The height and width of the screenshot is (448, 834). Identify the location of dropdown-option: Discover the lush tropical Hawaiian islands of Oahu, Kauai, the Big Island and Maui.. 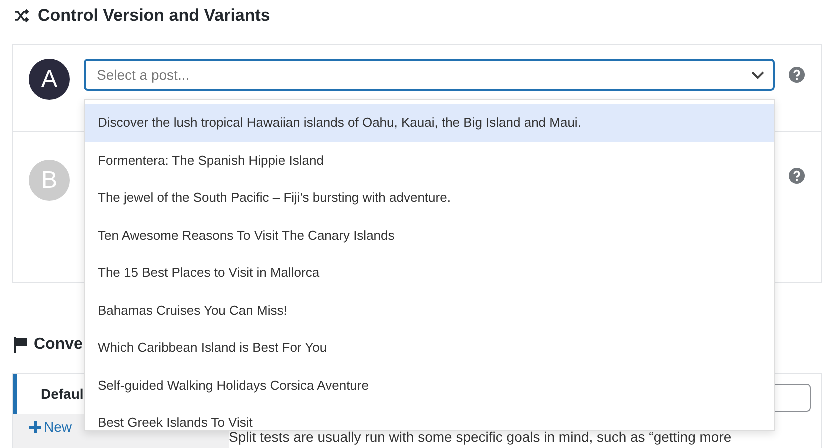
(429, 123).